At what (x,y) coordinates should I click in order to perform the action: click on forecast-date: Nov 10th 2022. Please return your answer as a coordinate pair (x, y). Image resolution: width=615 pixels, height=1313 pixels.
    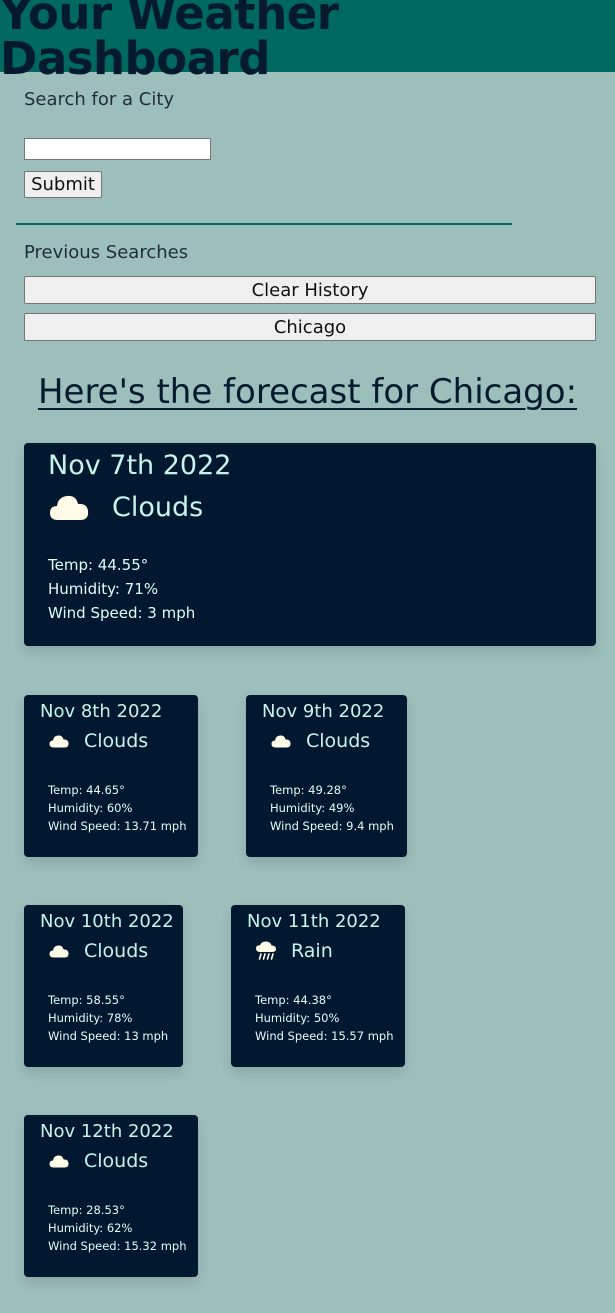
    Looking at the image, I should click on (107, 921).